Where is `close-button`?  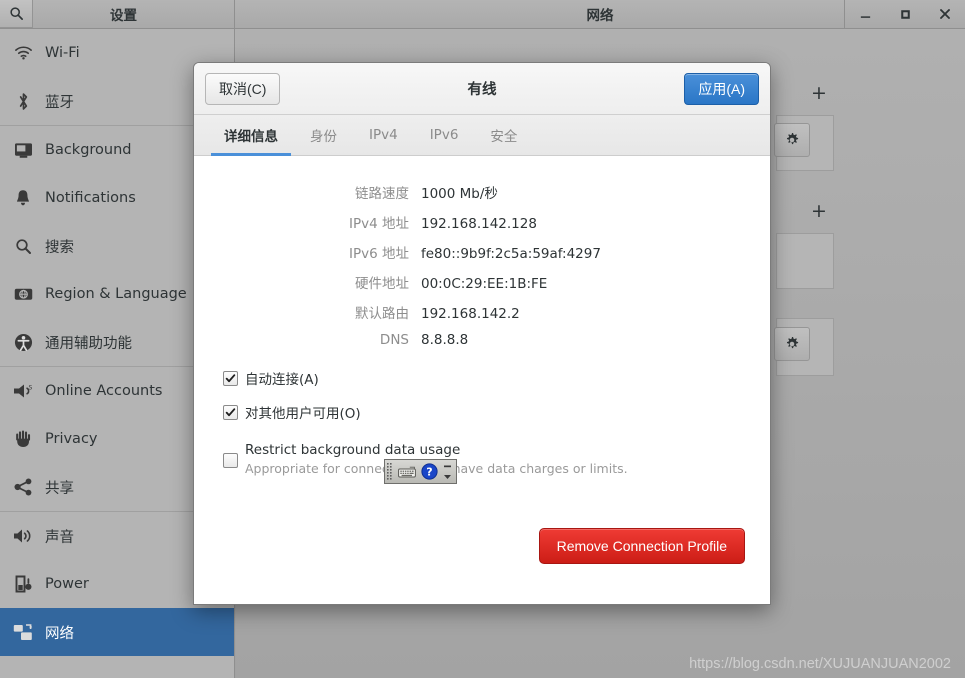
close-button is located at coordinates (945, 14).